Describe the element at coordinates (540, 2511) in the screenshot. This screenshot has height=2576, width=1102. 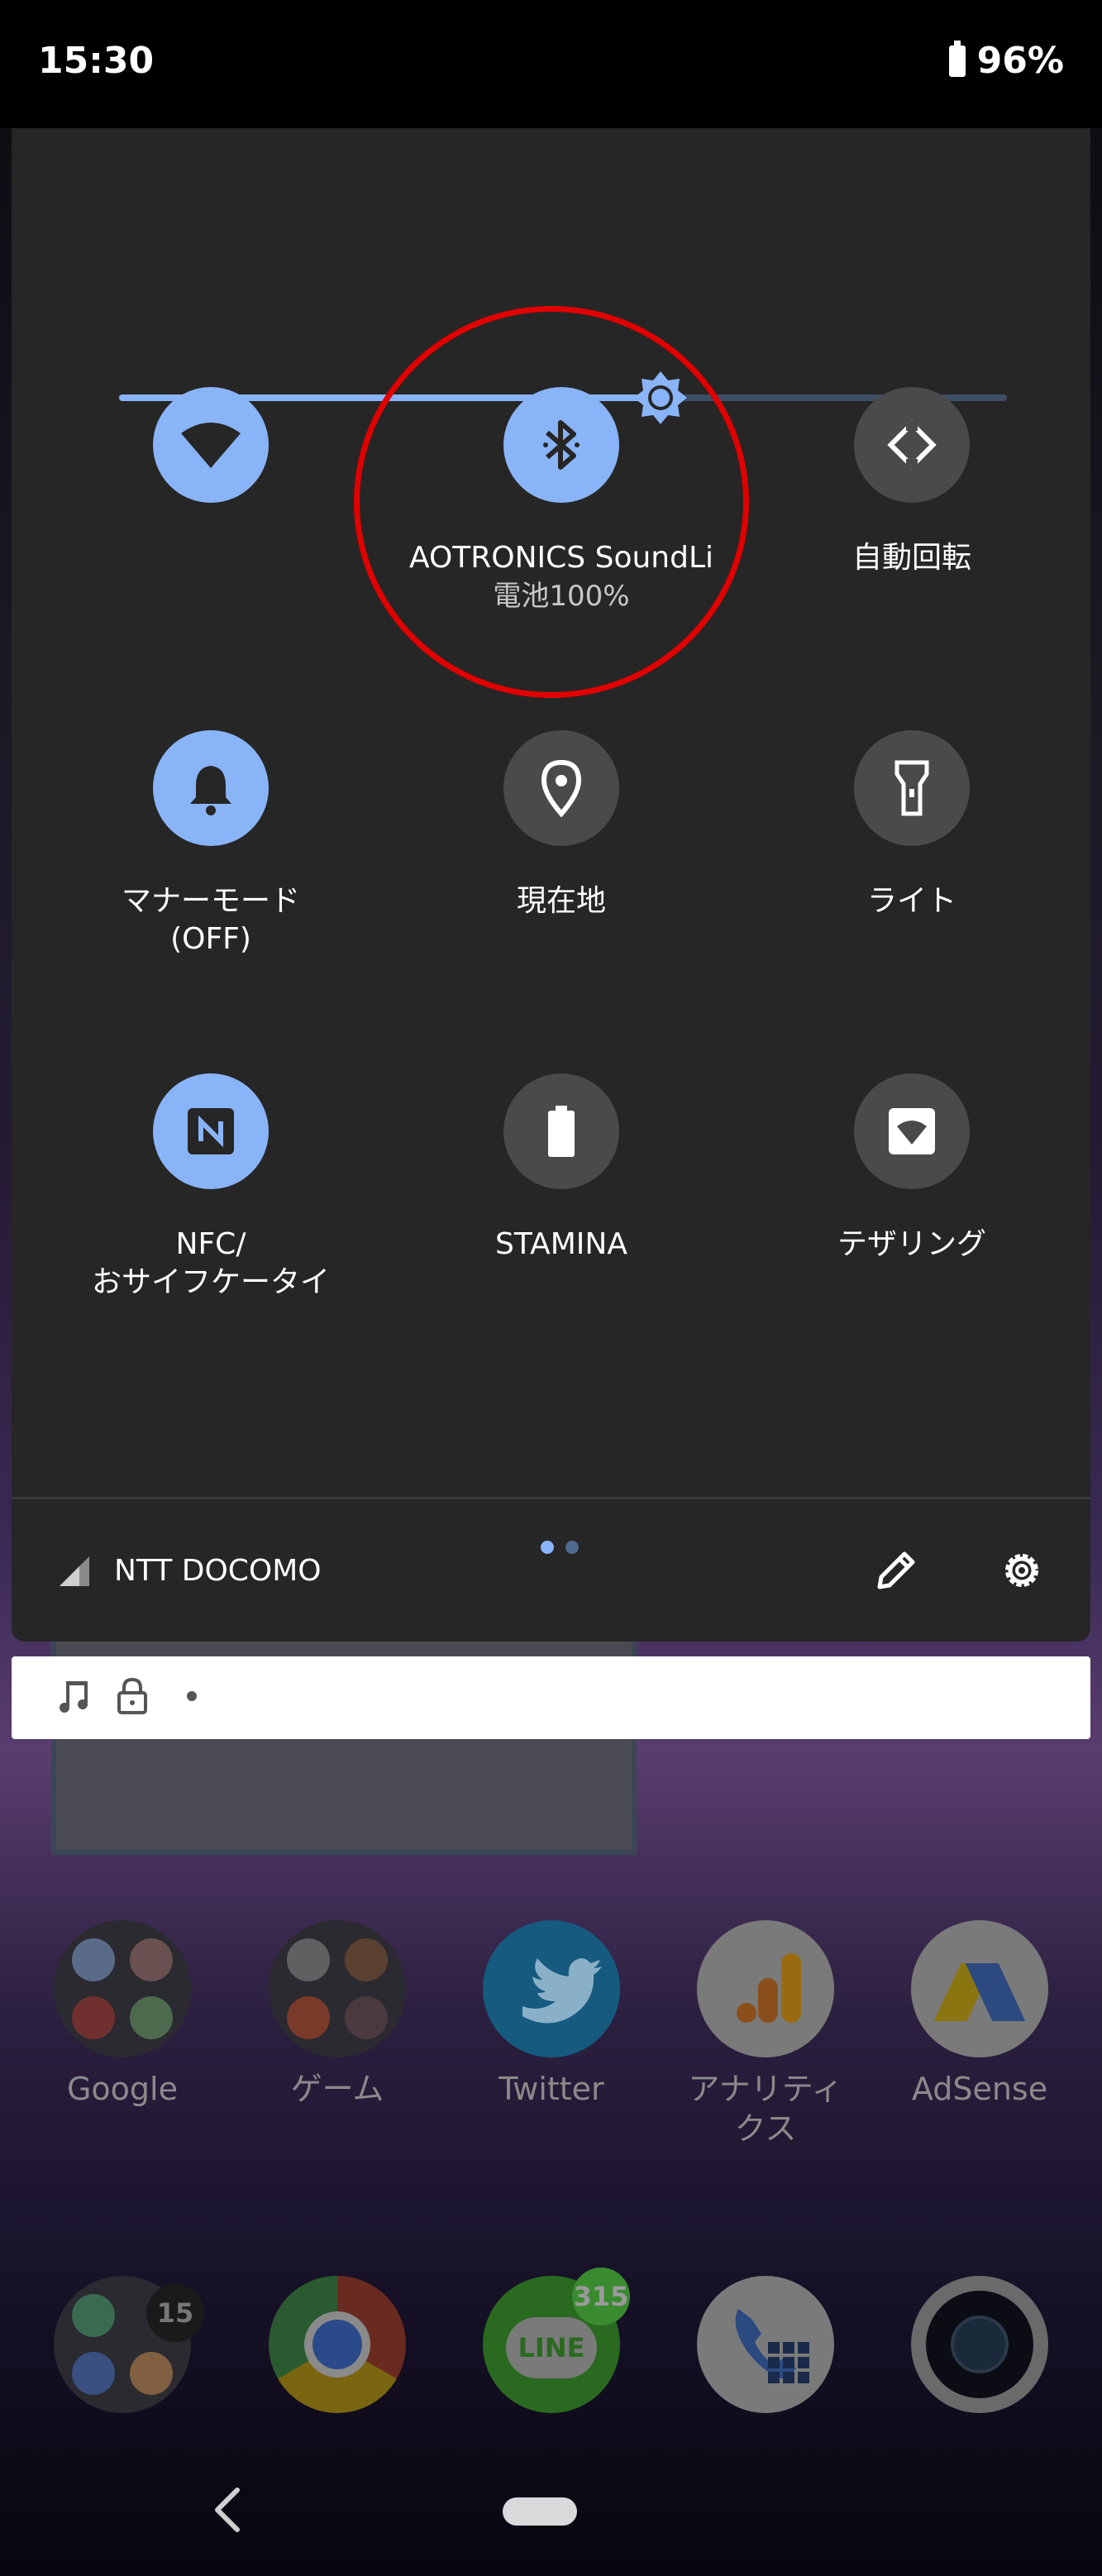
I see `home-pill-button` at that location.